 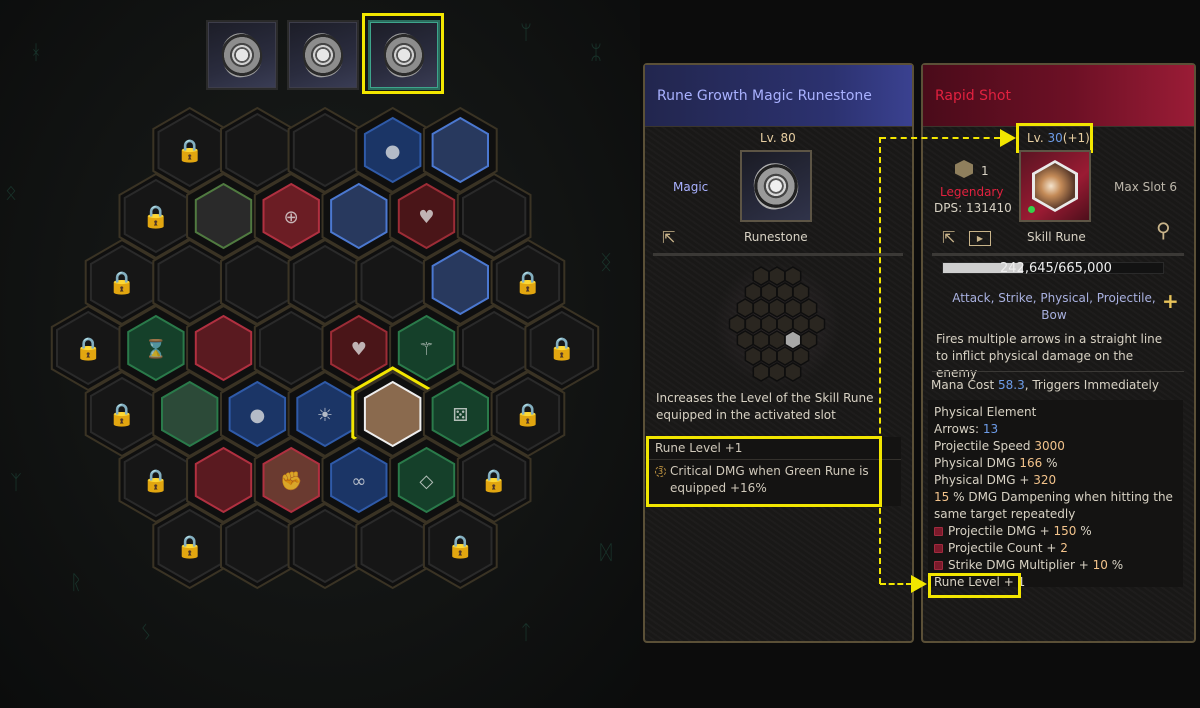 I want to click on skill-title: Rapid Shot, so click(x=973, y=95).